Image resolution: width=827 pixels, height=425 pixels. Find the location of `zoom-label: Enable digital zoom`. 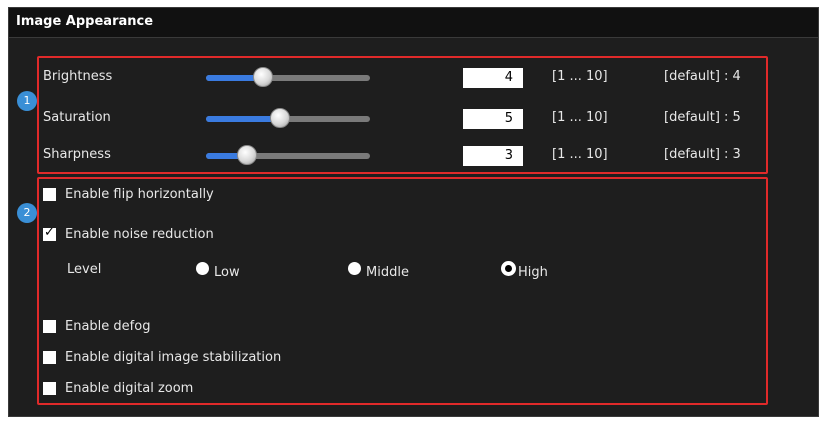

zoom-label: Enable digital zoom is located at coordinates (129, 388).